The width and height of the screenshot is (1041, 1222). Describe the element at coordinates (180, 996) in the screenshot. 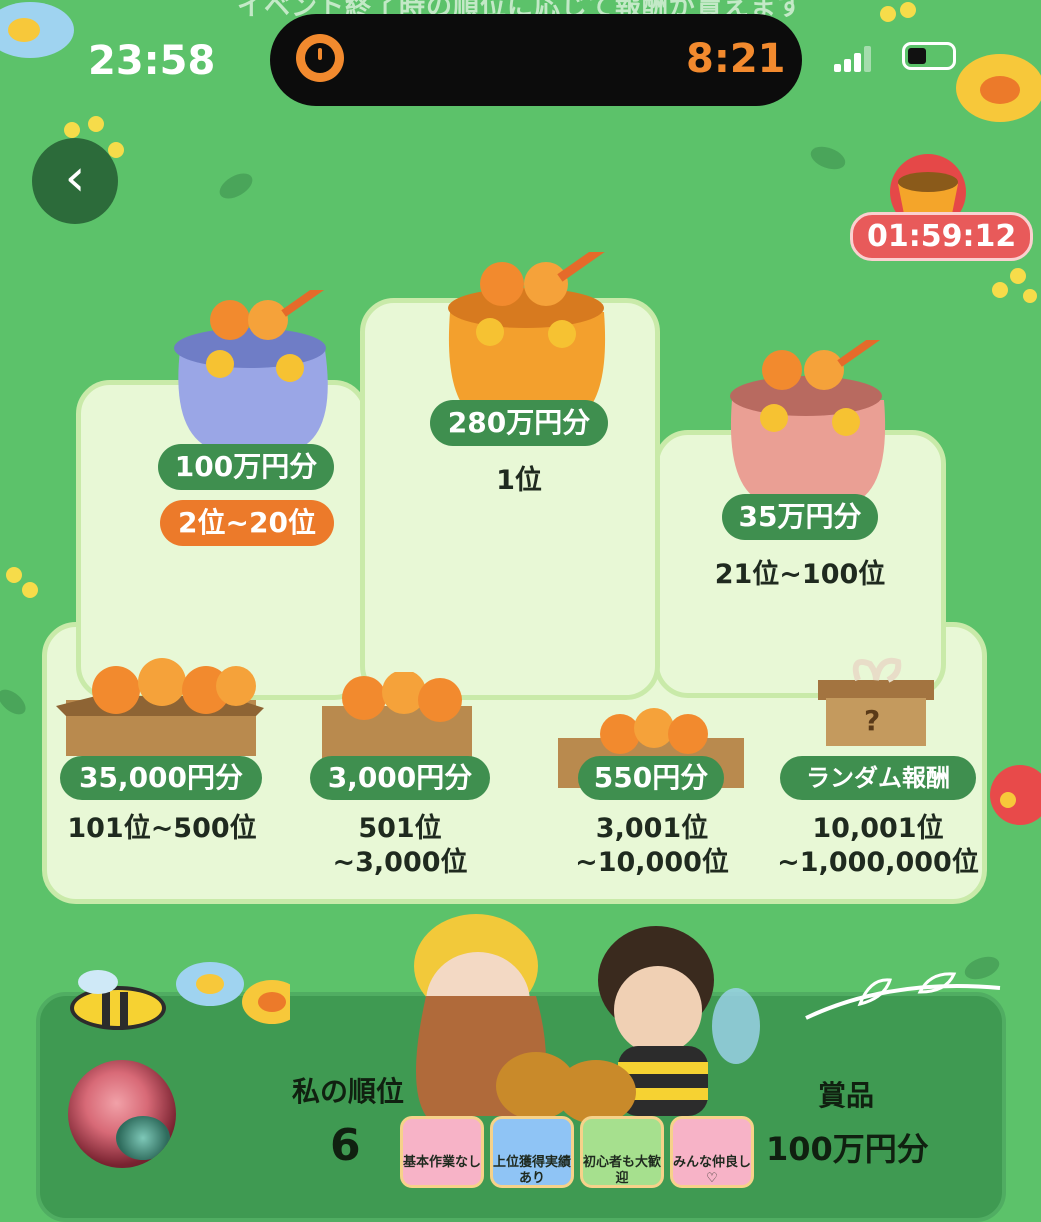

I see `bee-and-flowers-icon` at that location.